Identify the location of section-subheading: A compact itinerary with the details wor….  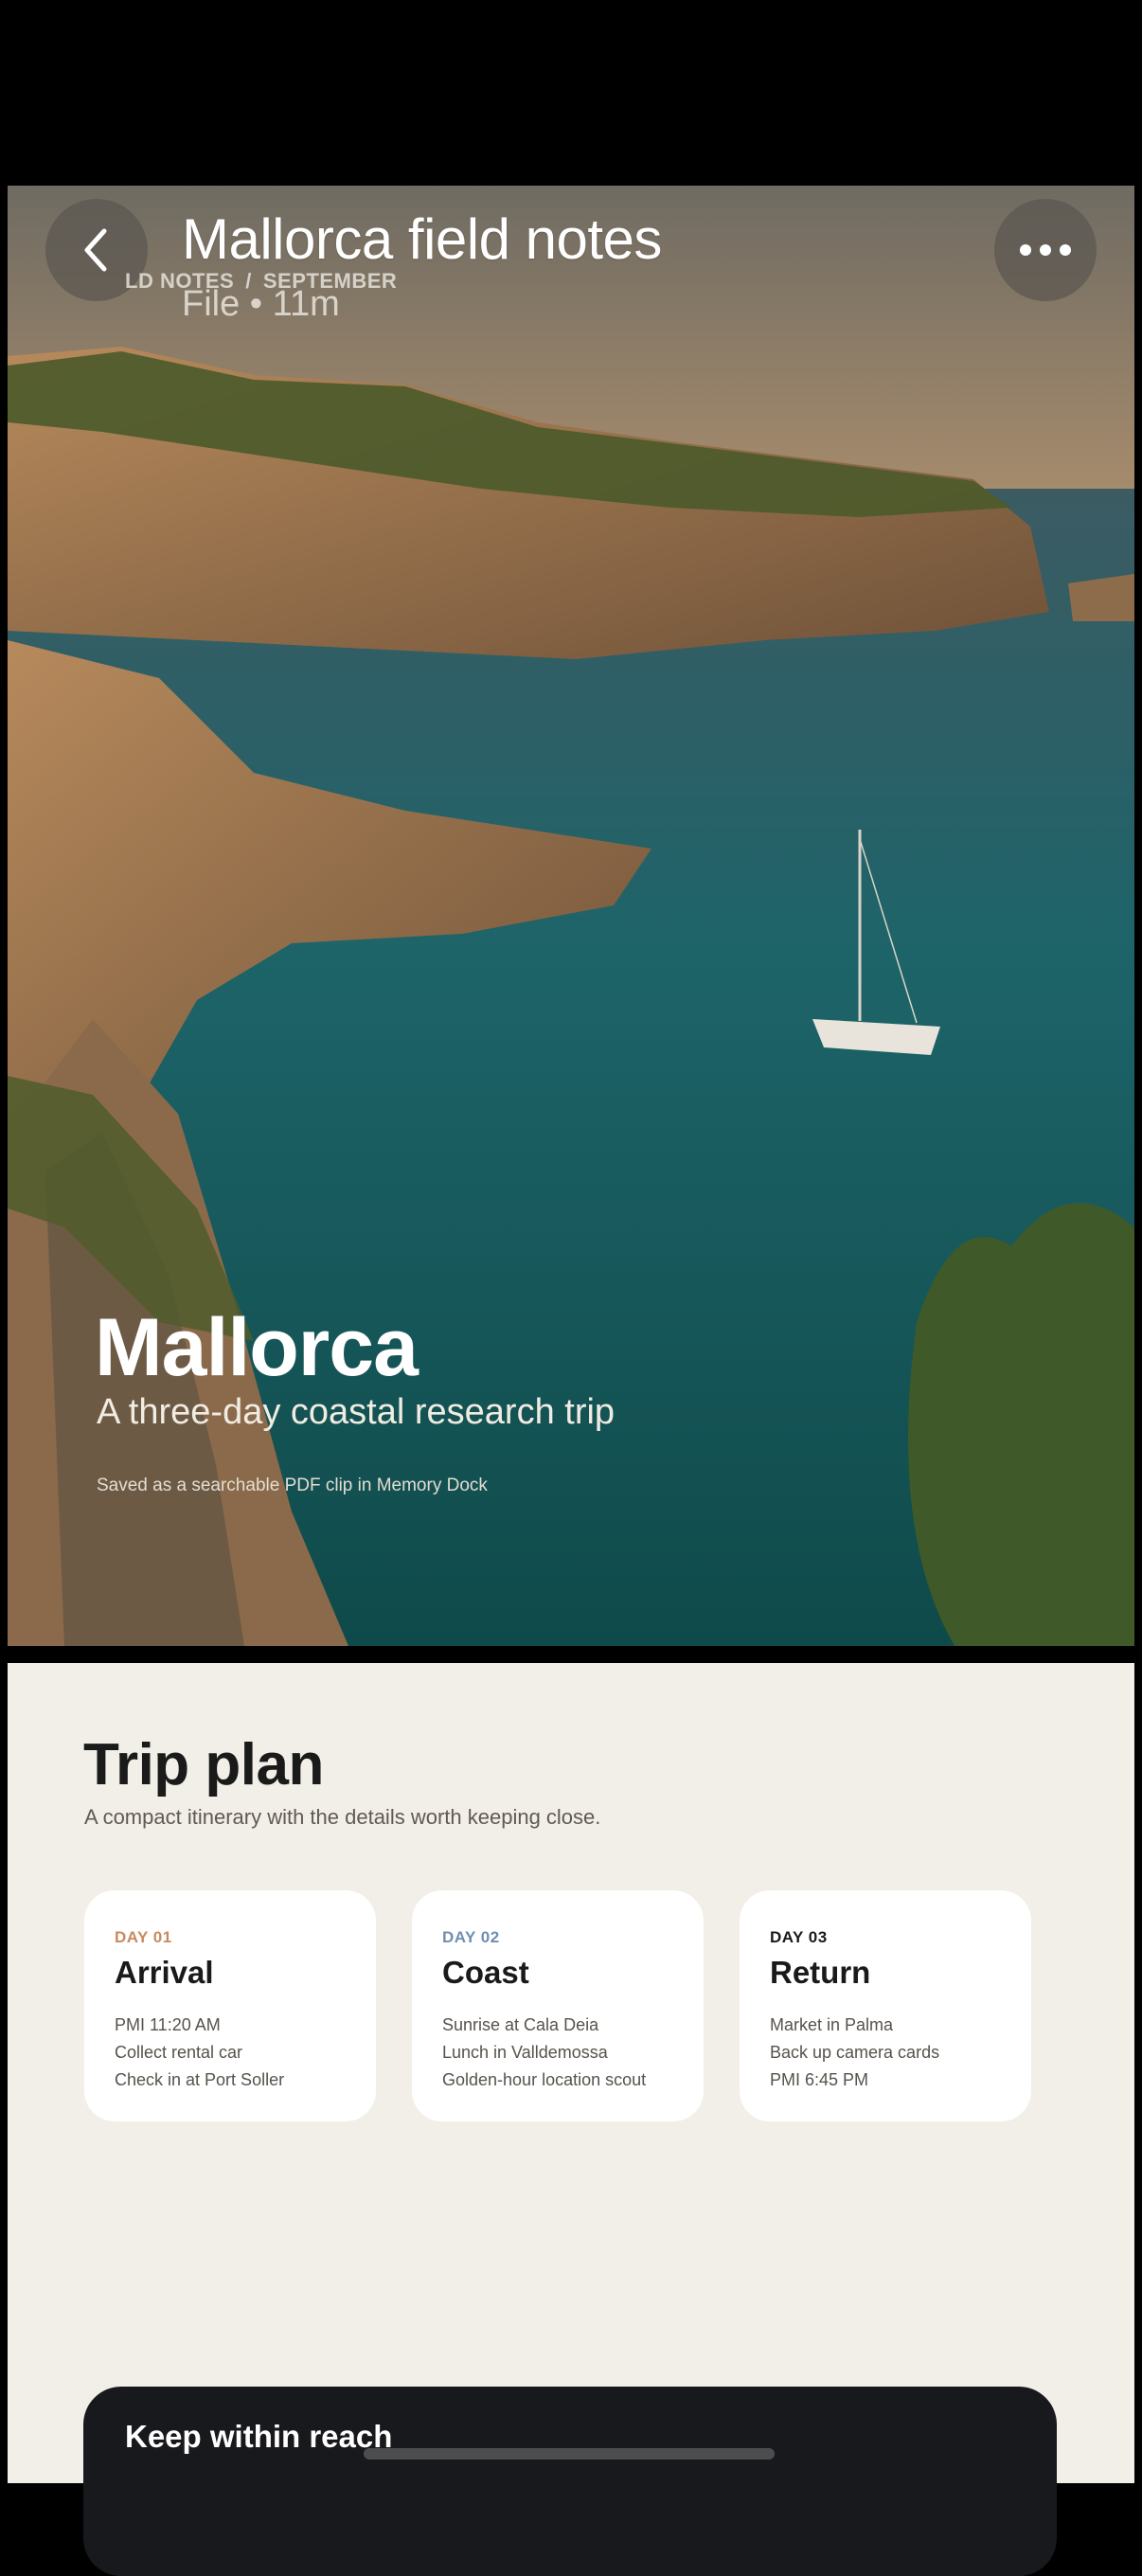
(342, 1817).